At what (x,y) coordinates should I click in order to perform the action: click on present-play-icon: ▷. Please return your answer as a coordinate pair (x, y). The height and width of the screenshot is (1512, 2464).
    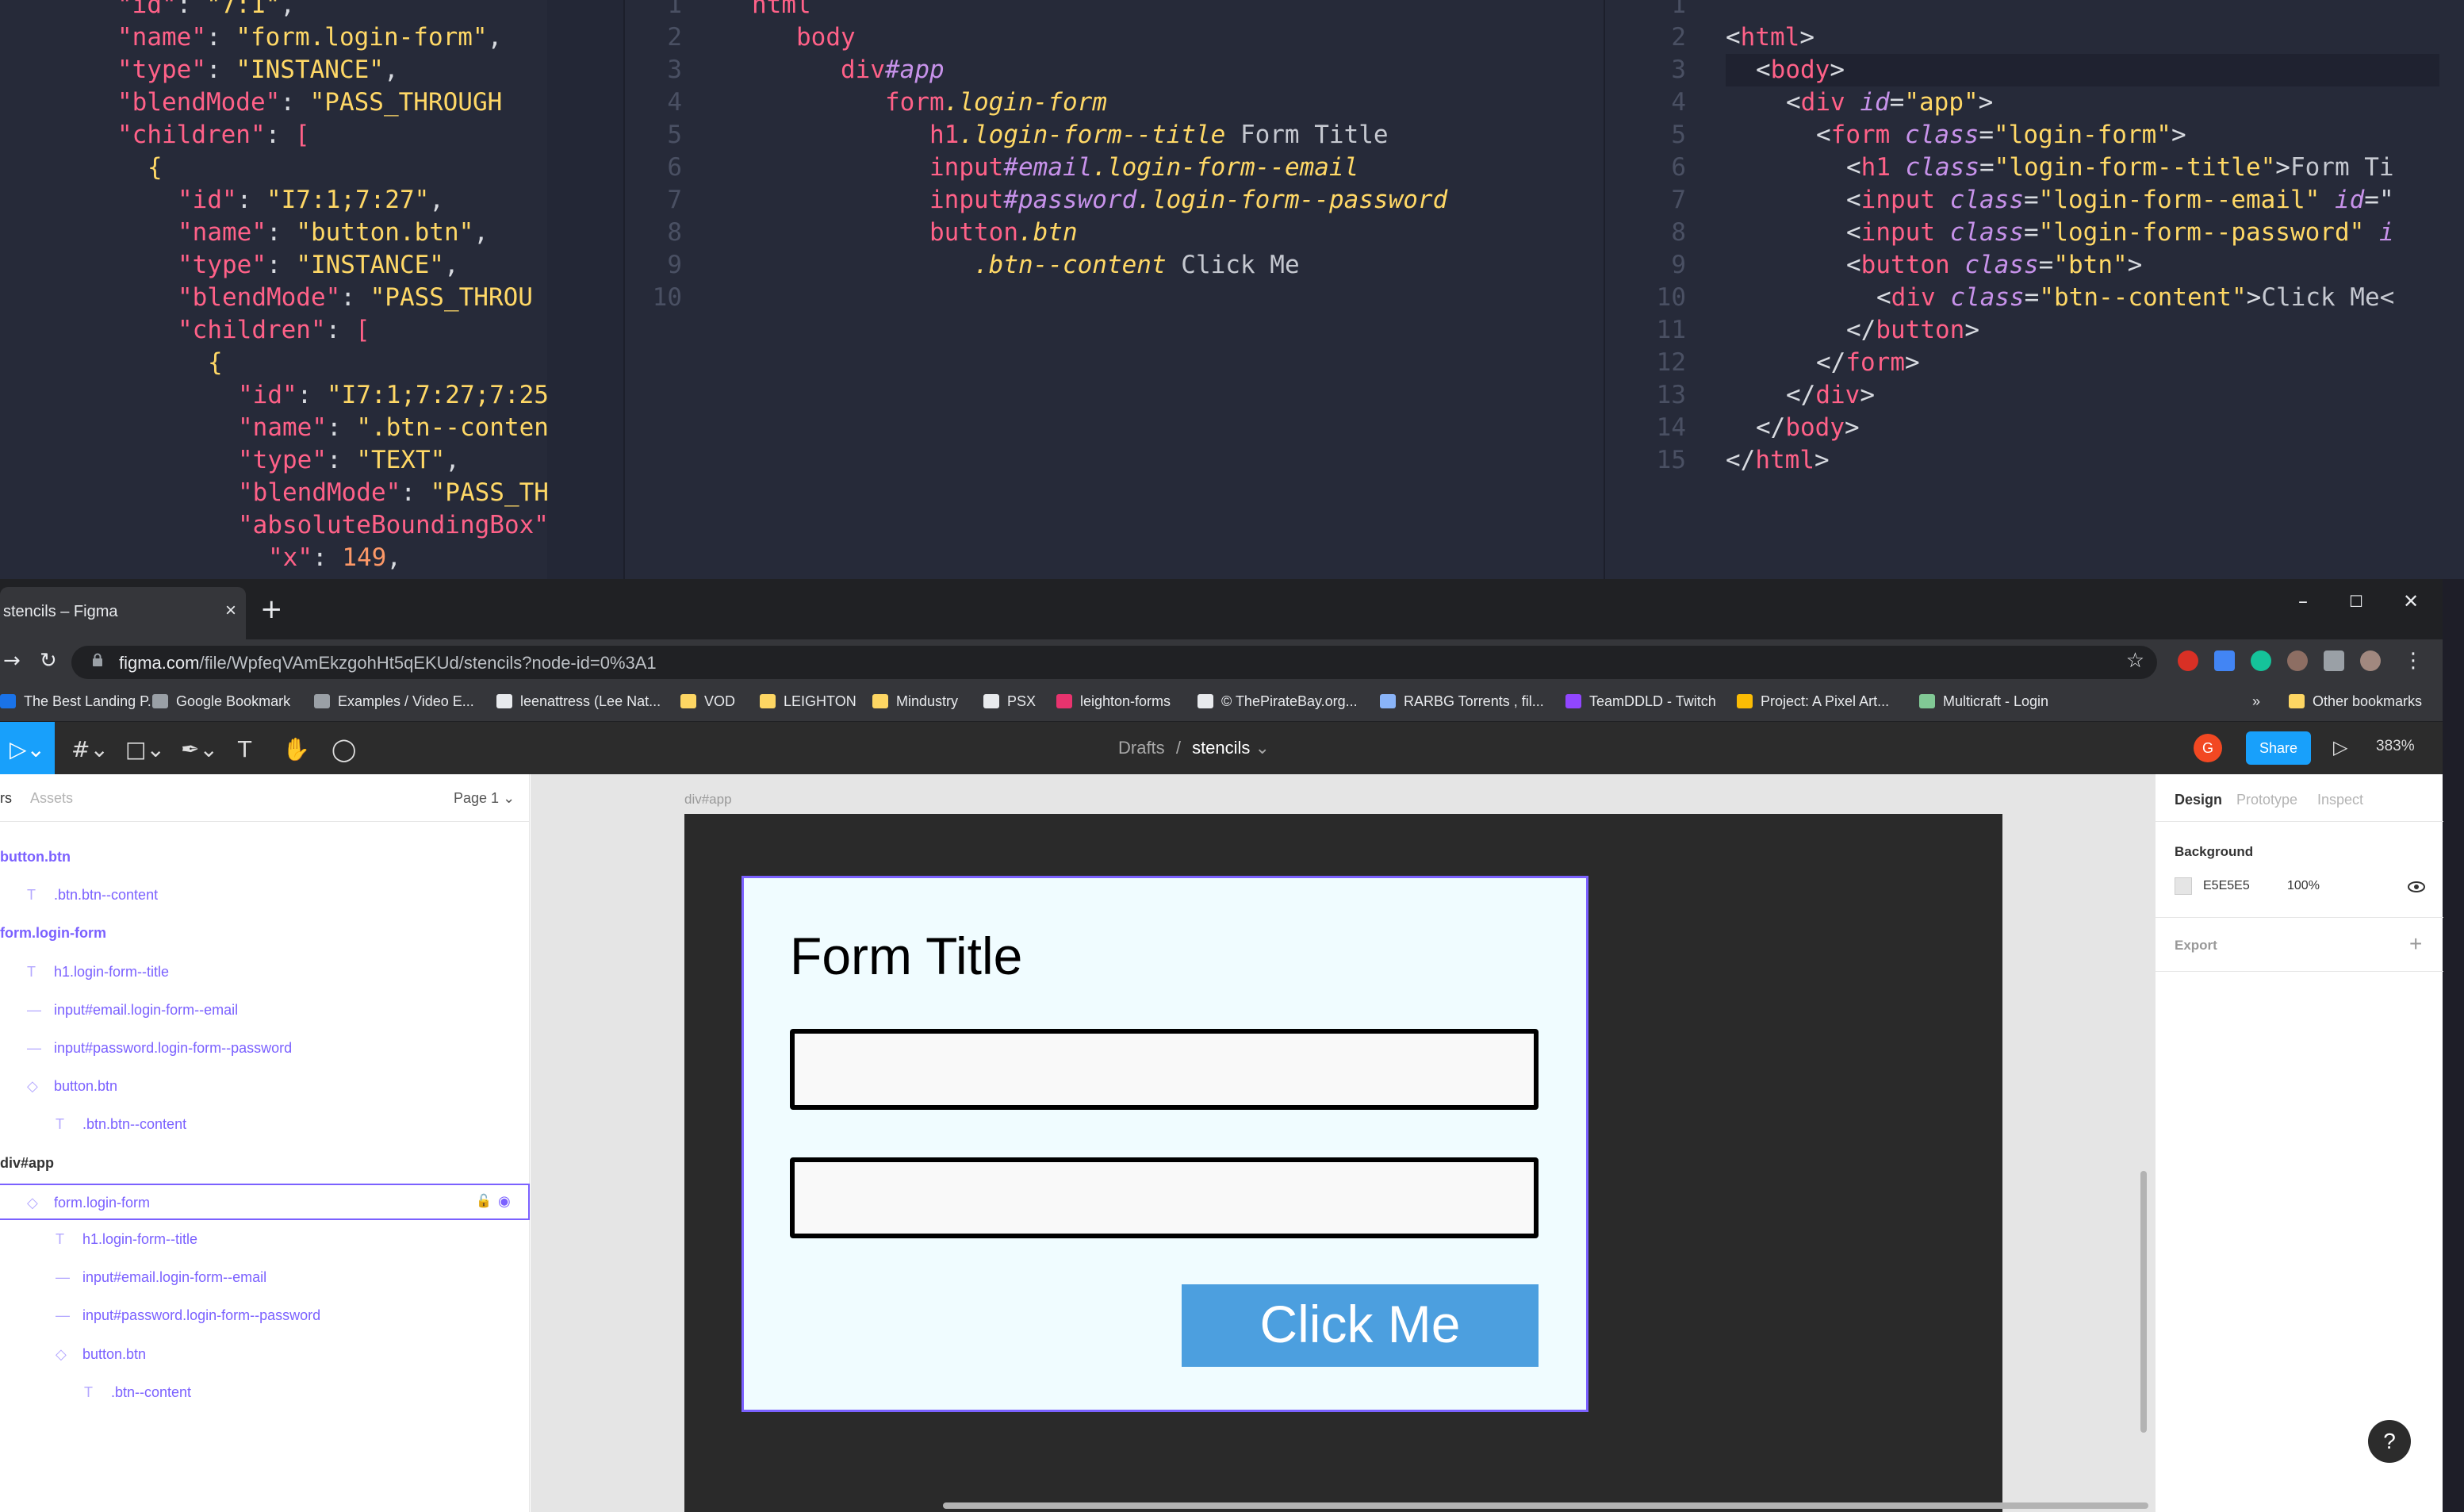
    Looking at the image, I should click on (2340, 747).